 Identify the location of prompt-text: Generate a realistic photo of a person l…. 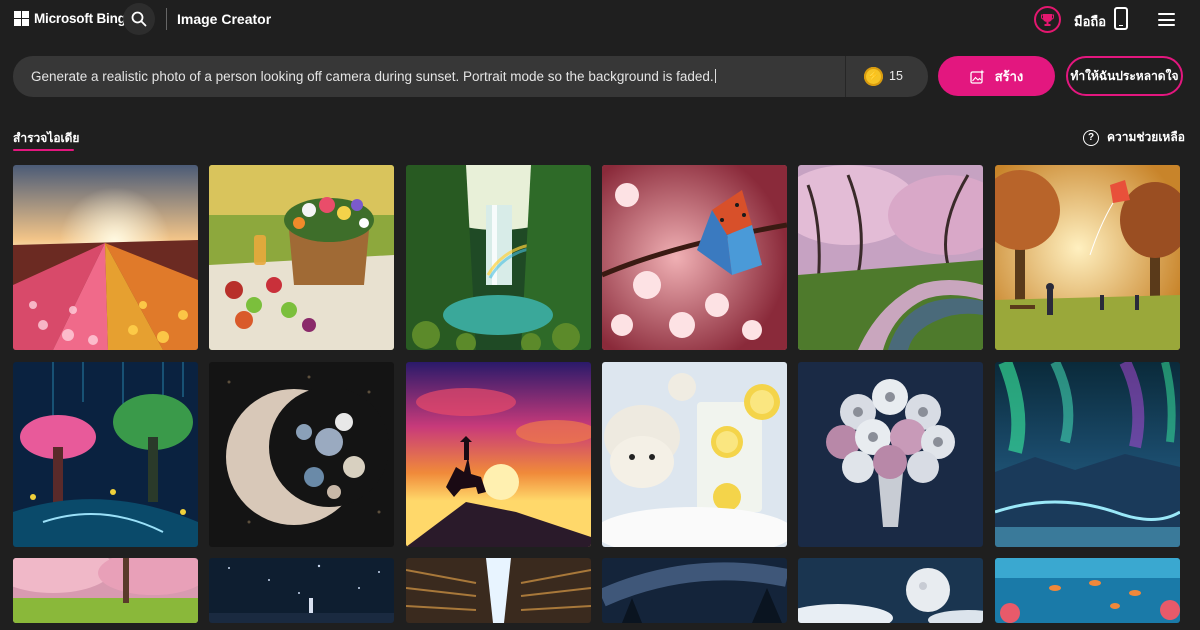
(373, 76).